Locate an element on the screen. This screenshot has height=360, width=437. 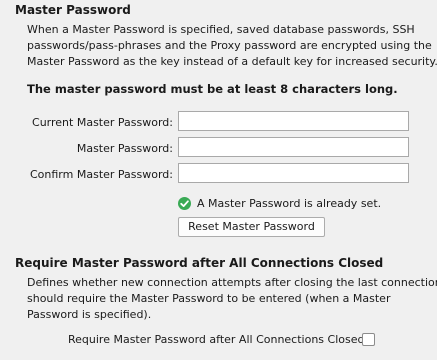
current-master-password-input is located at coordinates (293, 121).